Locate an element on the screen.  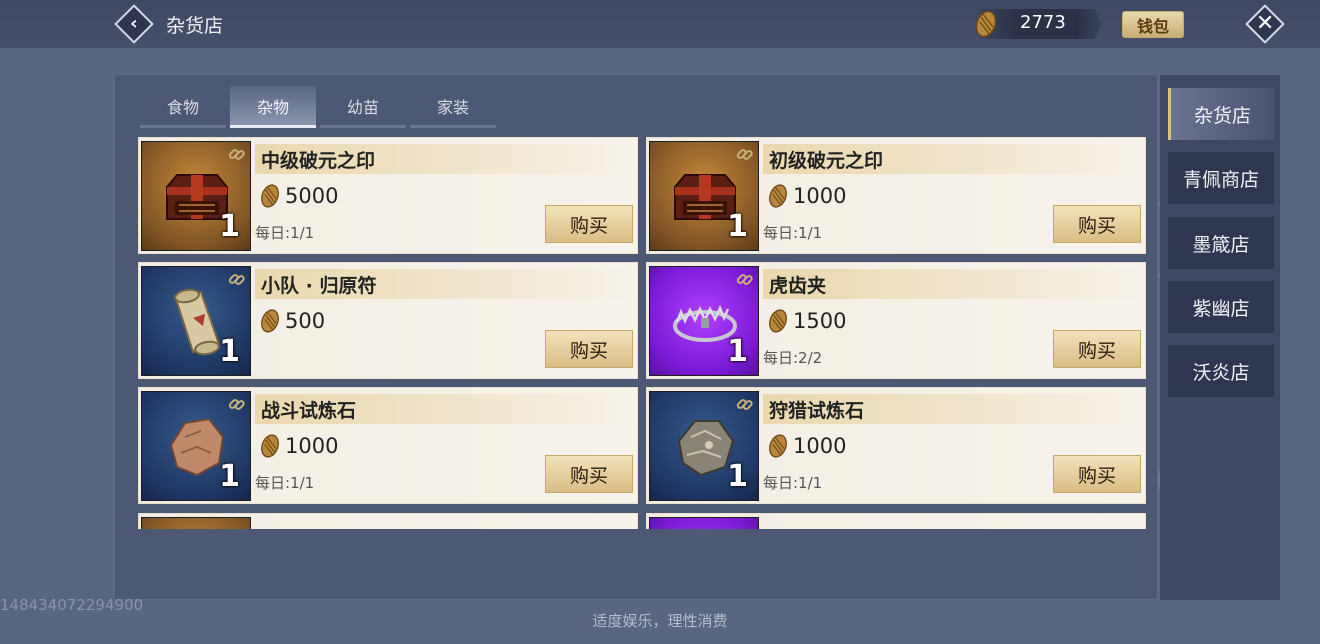
sidebar-item-qingpei-shop: 青佩商店 is located at coordinates (1221, 178).